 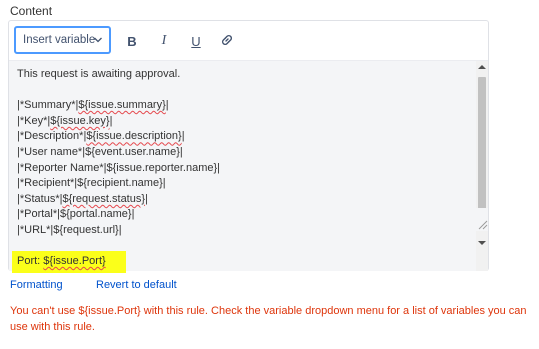 What do you see at coordinates (164, 41) in the screenshot?
I see `italic-button: I` at bounding box center [164, 41].